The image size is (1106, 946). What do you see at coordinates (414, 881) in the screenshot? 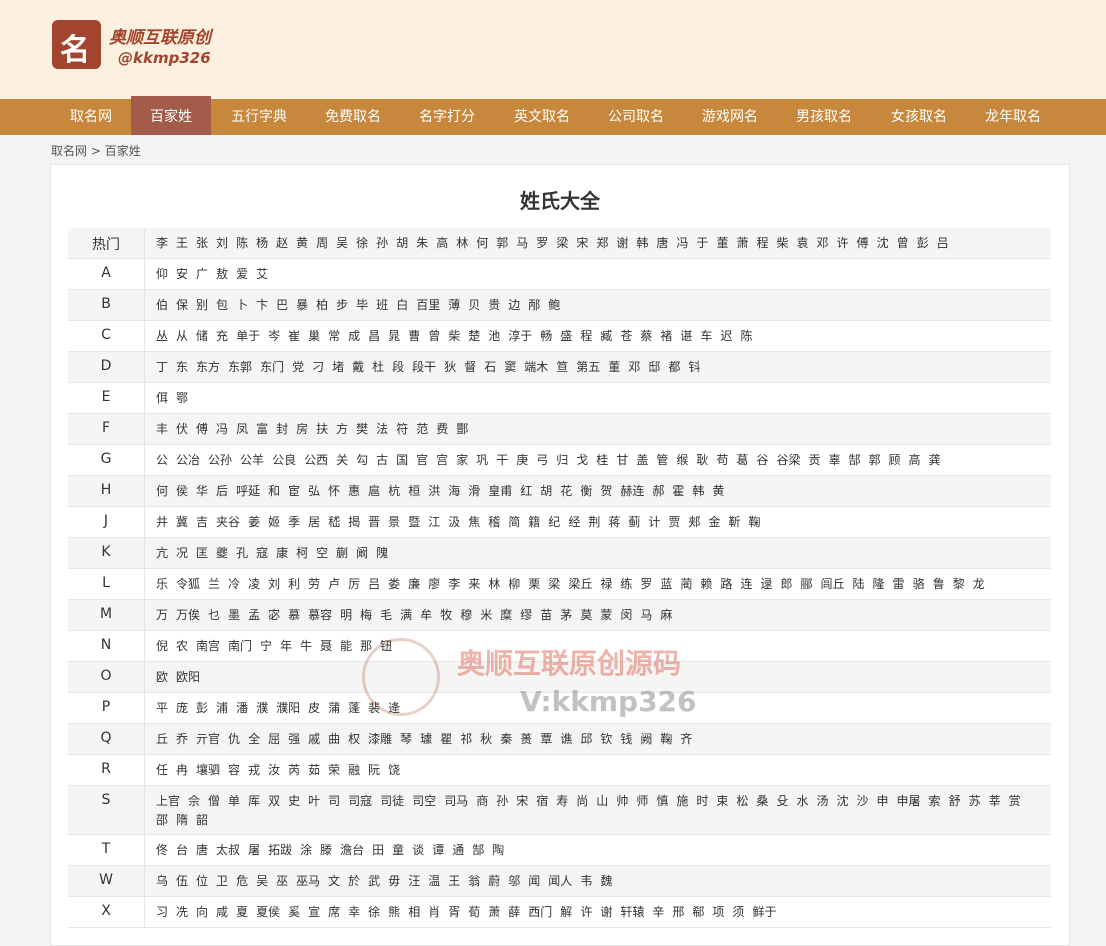
I see `surname-link: 汪` at bounding box center [414, 881].